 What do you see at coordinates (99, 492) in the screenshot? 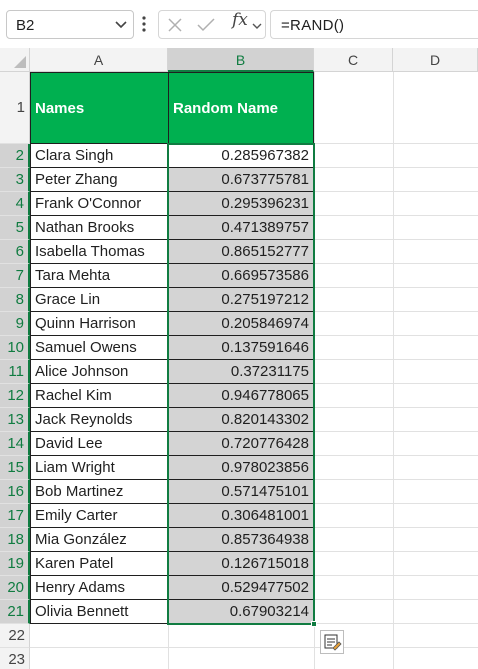
I see `name-cell: Bob Martinez` at bounding box center [99, 492].